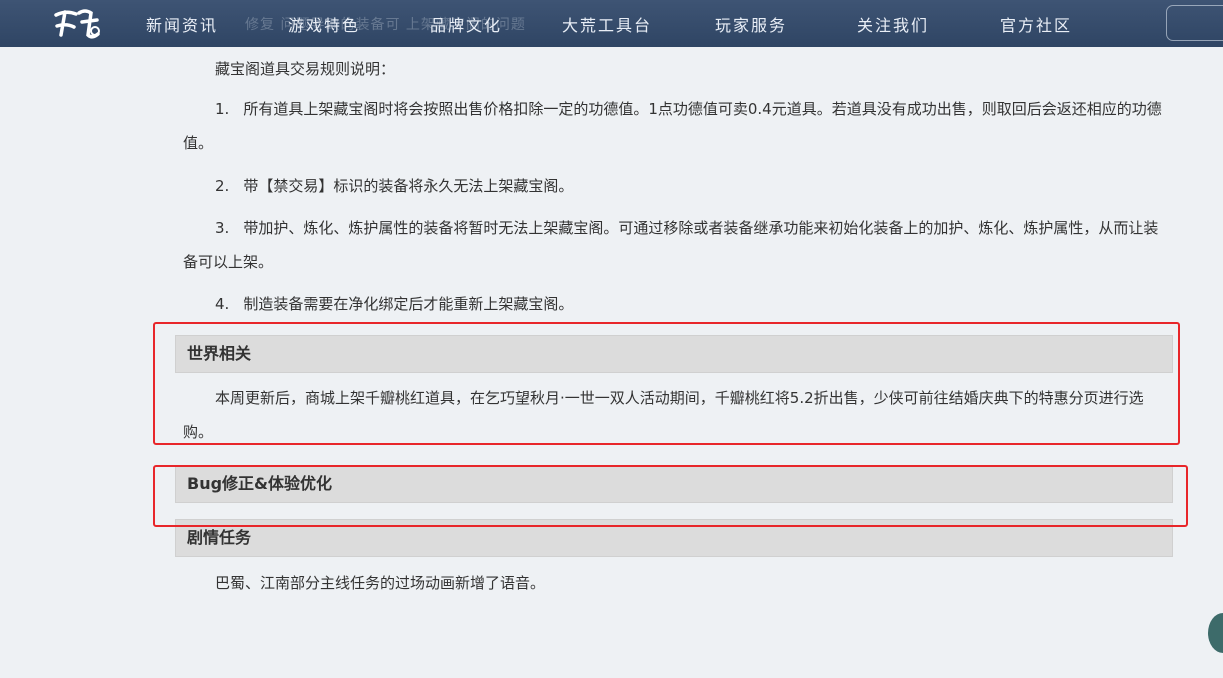  I want to click on section-header-world: 世界相关, so click(674, 354).